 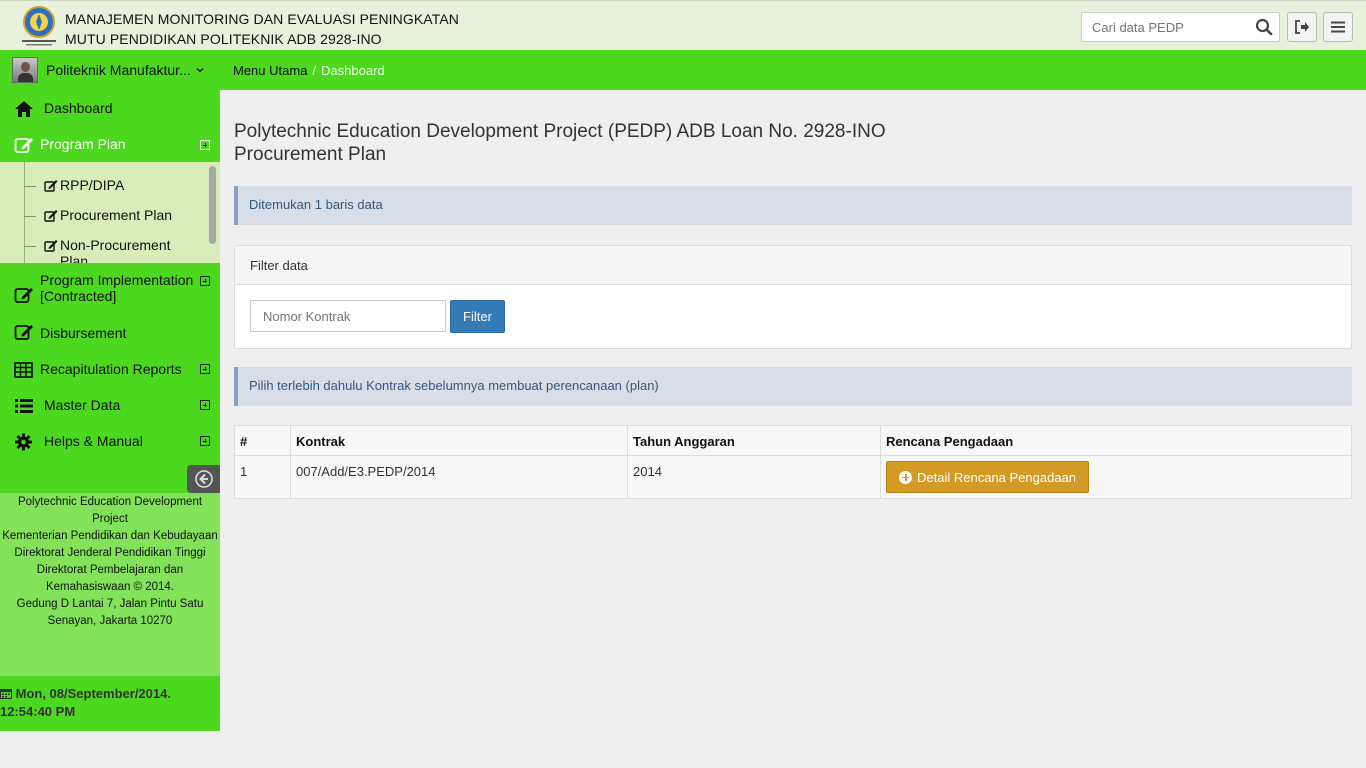 I want to click on submenu-item-non-procurement-plan: Non-Procurement Plan, so click(x=102, y=250).